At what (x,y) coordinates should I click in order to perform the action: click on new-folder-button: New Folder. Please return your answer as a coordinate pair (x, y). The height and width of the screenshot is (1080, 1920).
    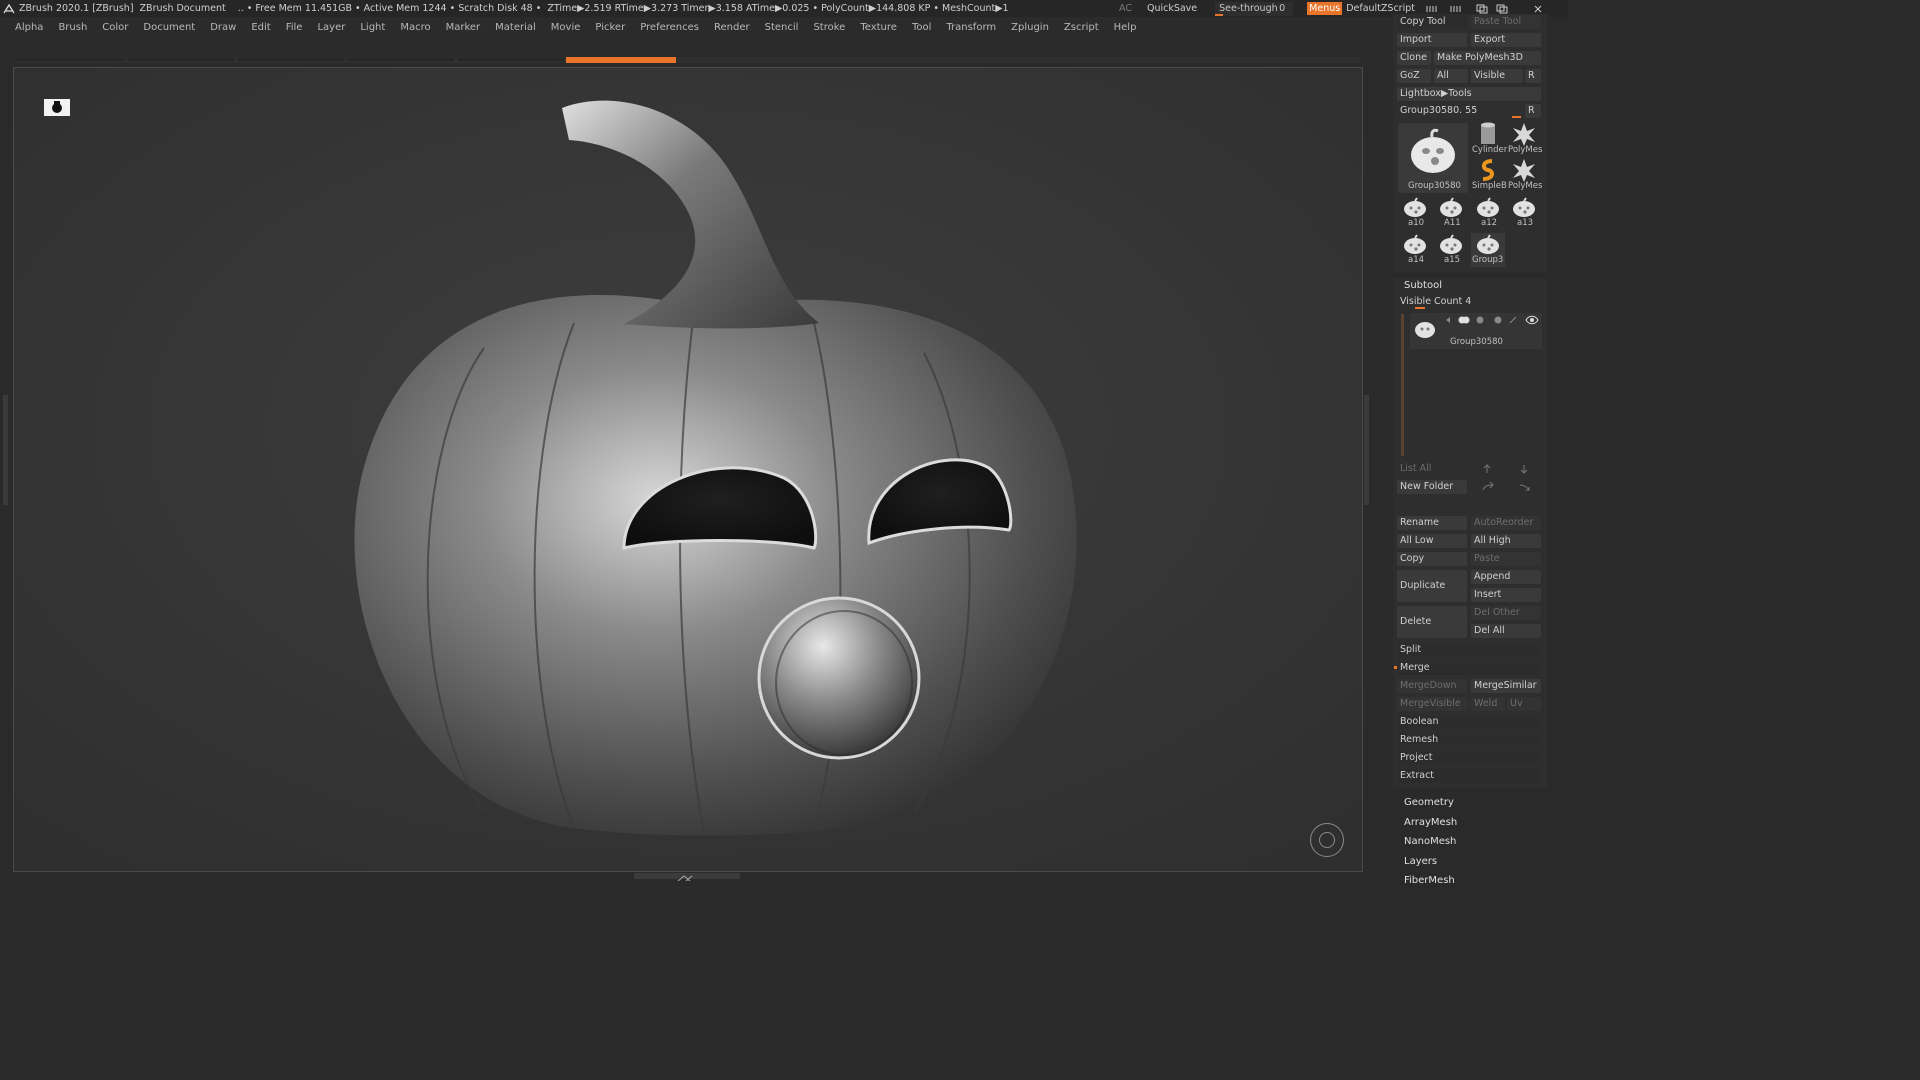
    Looking at the image, I should click on (1432, 487).